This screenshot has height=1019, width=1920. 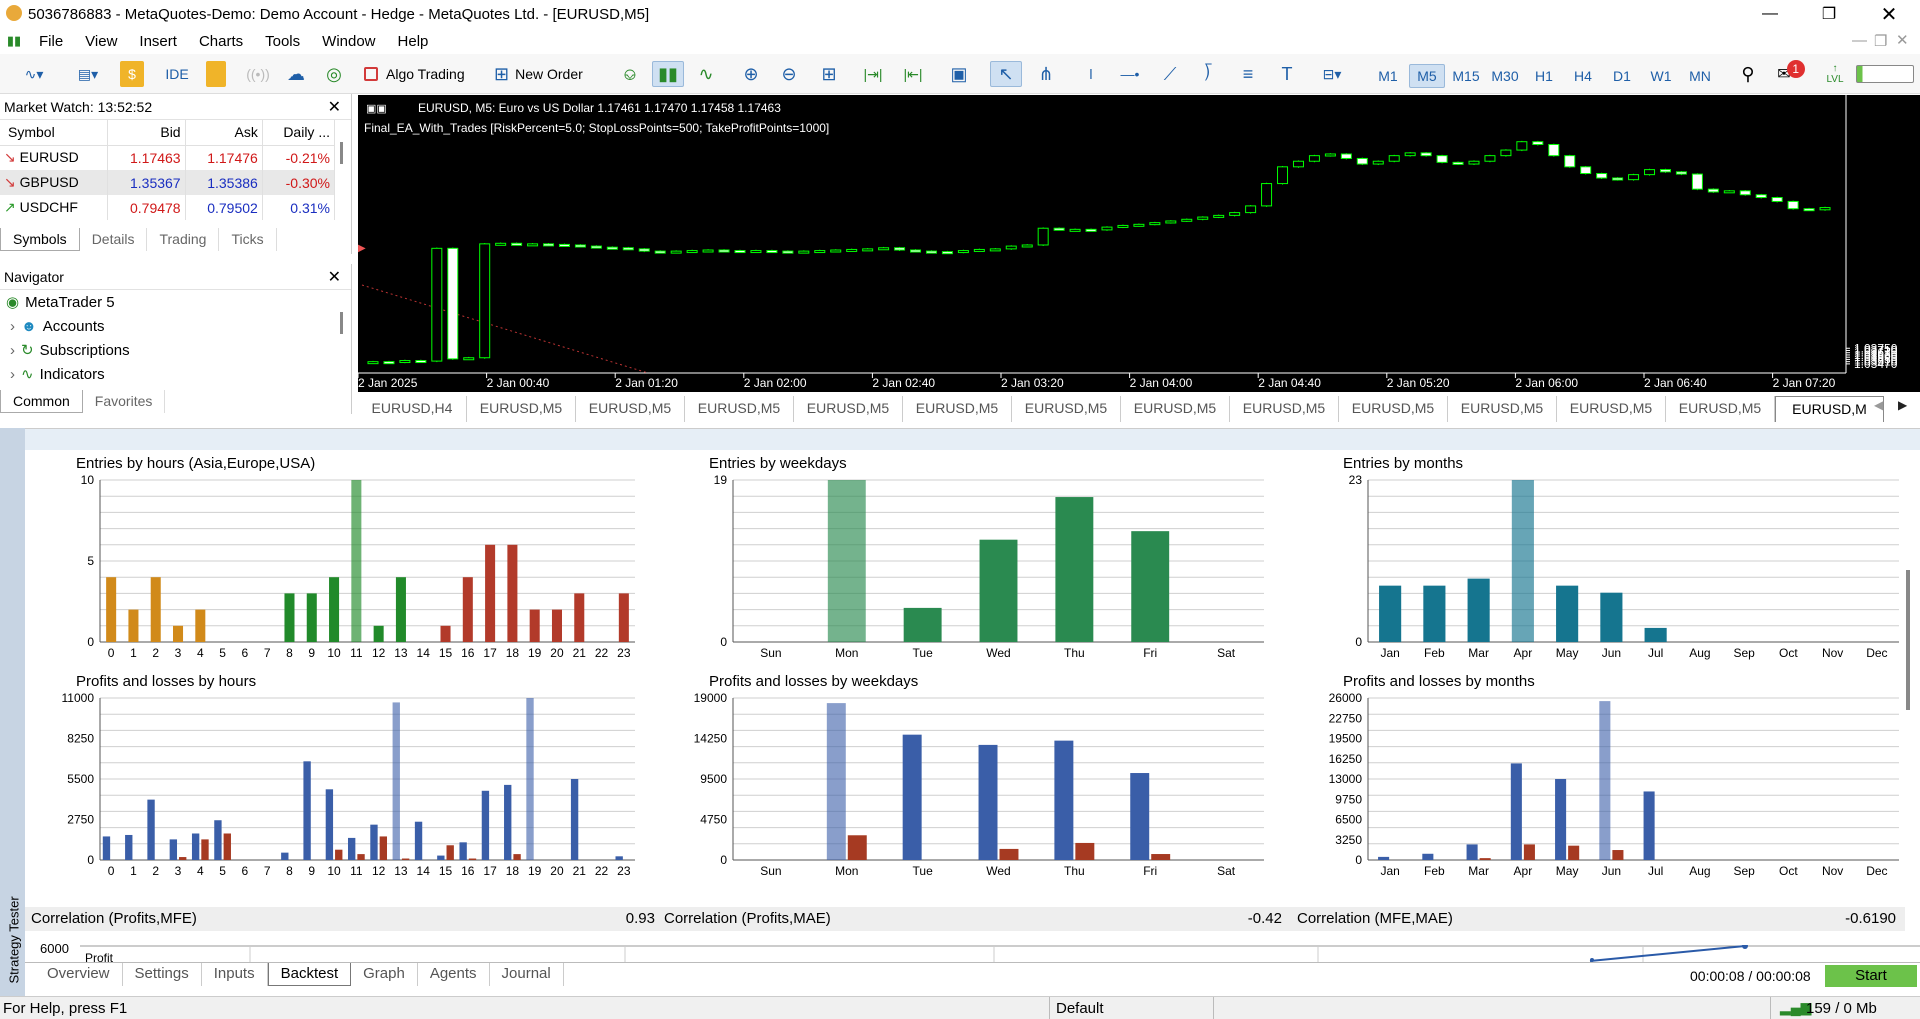 I want to click on zoom-in-icon: ⊕, so click(x=751, y=74).